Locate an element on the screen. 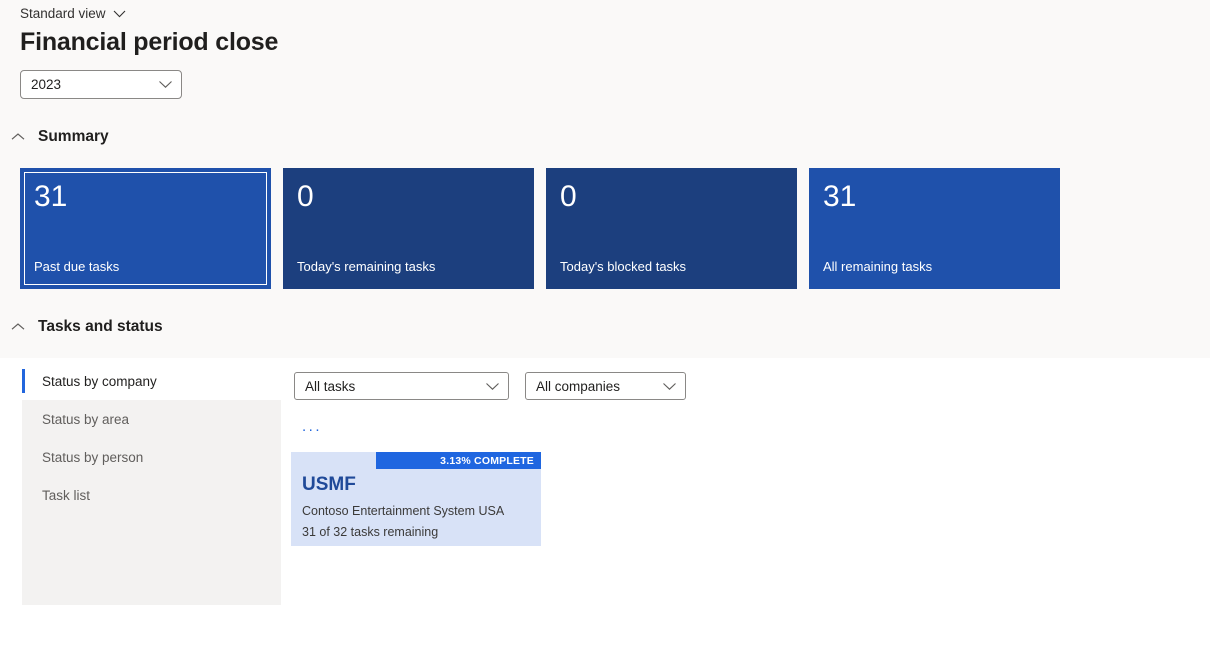 The width and height of the screenshot is (1210, 648). page-title: Financial period close is located at coordinates (149, 42).